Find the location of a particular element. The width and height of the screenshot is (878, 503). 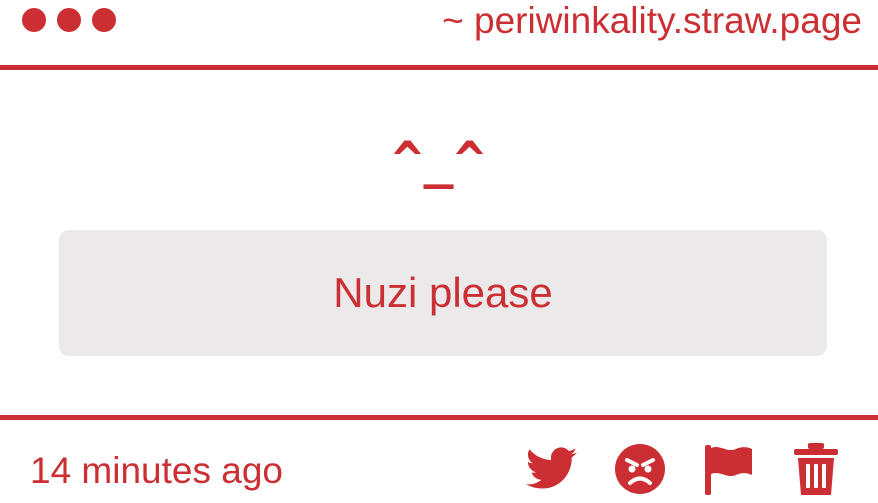

twitter-icon is located at coordinates (552, 468).